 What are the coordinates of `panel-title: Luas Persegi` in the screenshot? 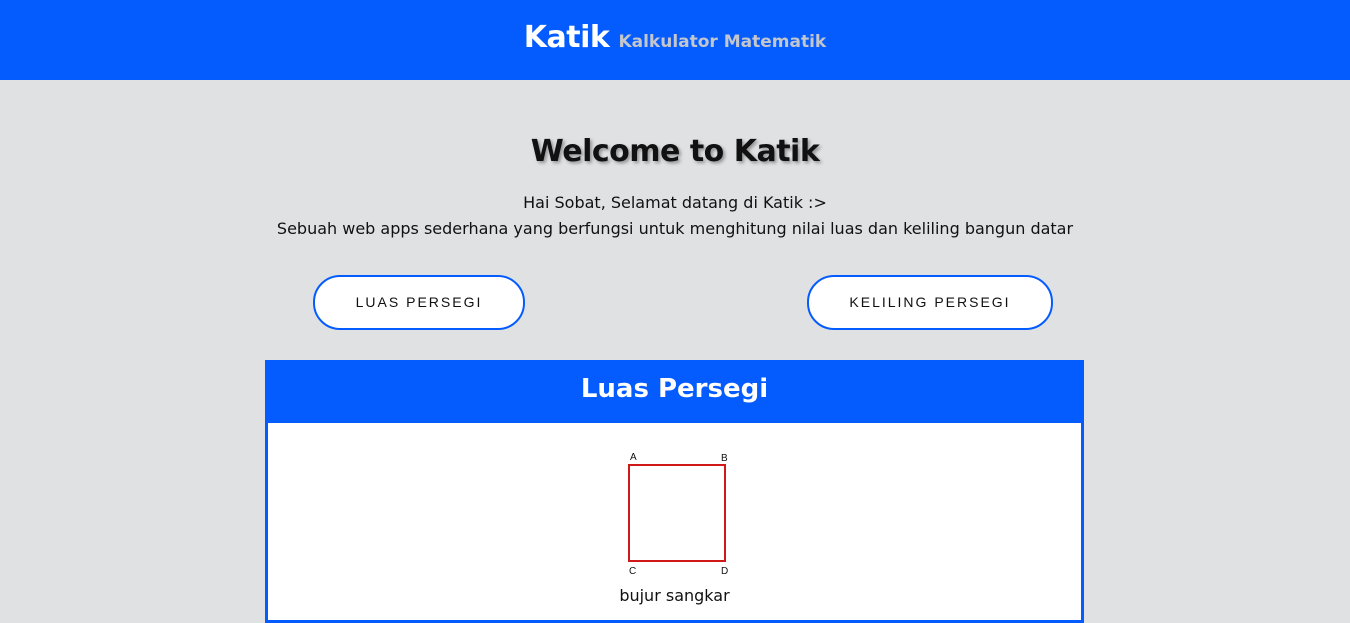 It's located at (674, 389).